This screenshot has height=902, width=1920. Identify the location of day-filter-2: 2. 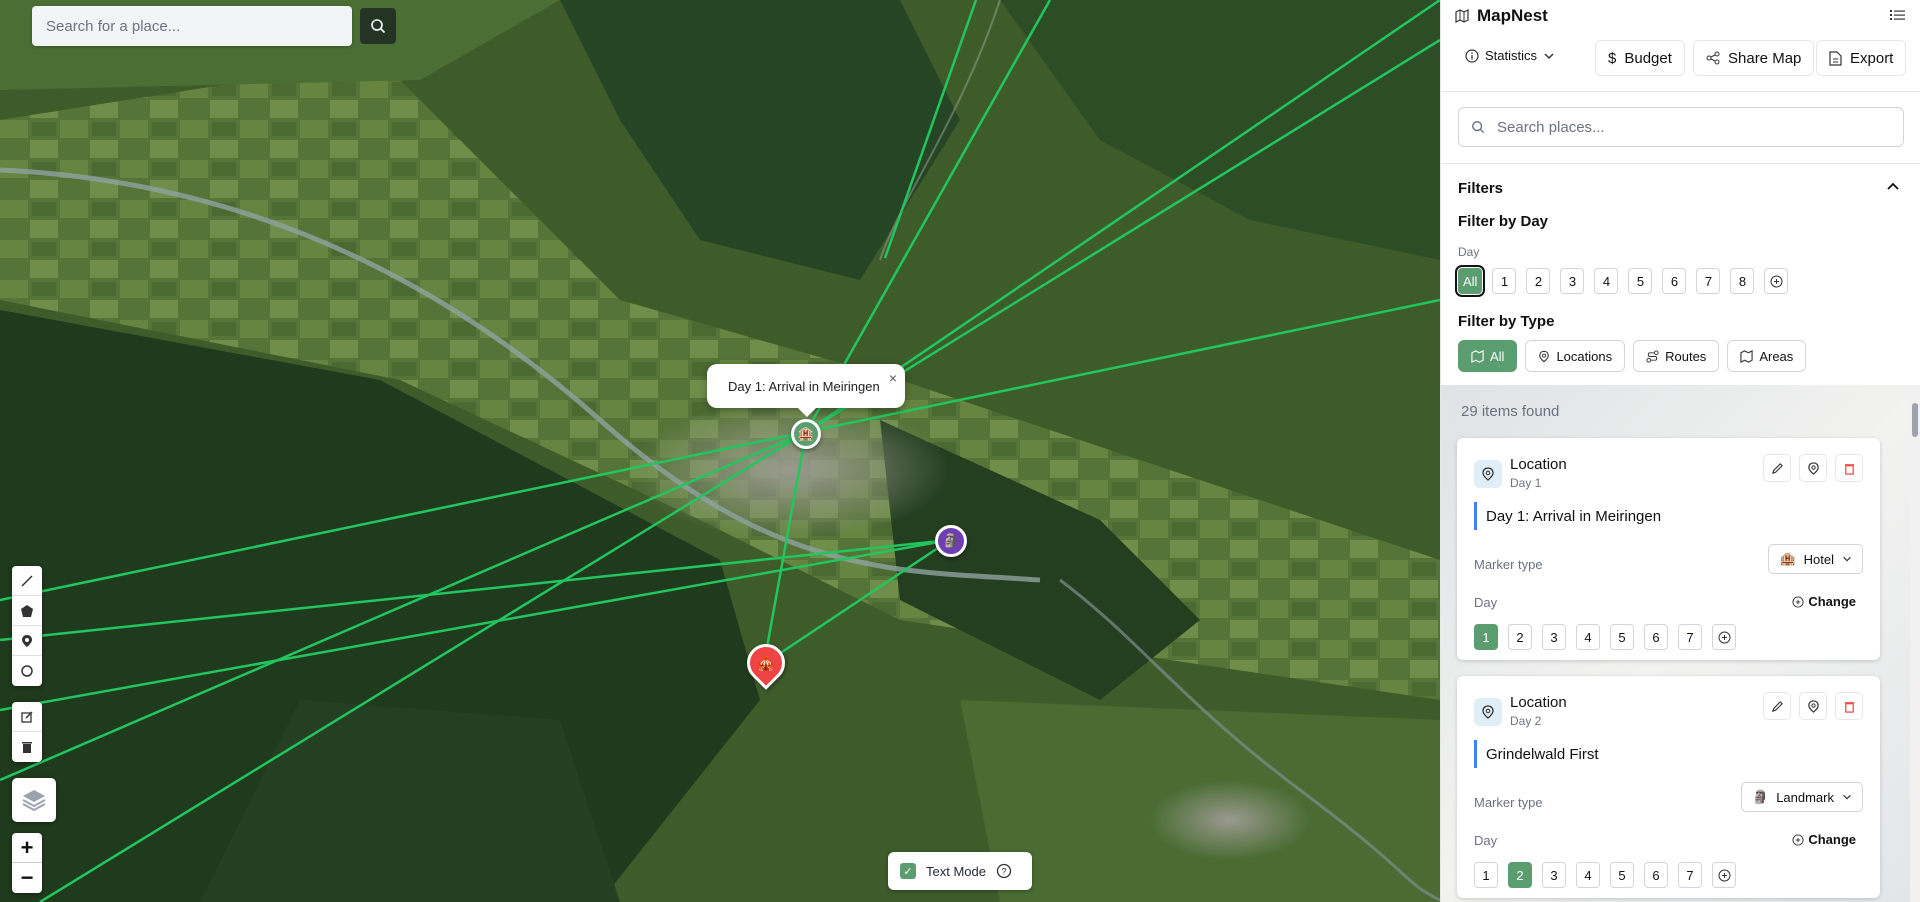
(1538, 281).